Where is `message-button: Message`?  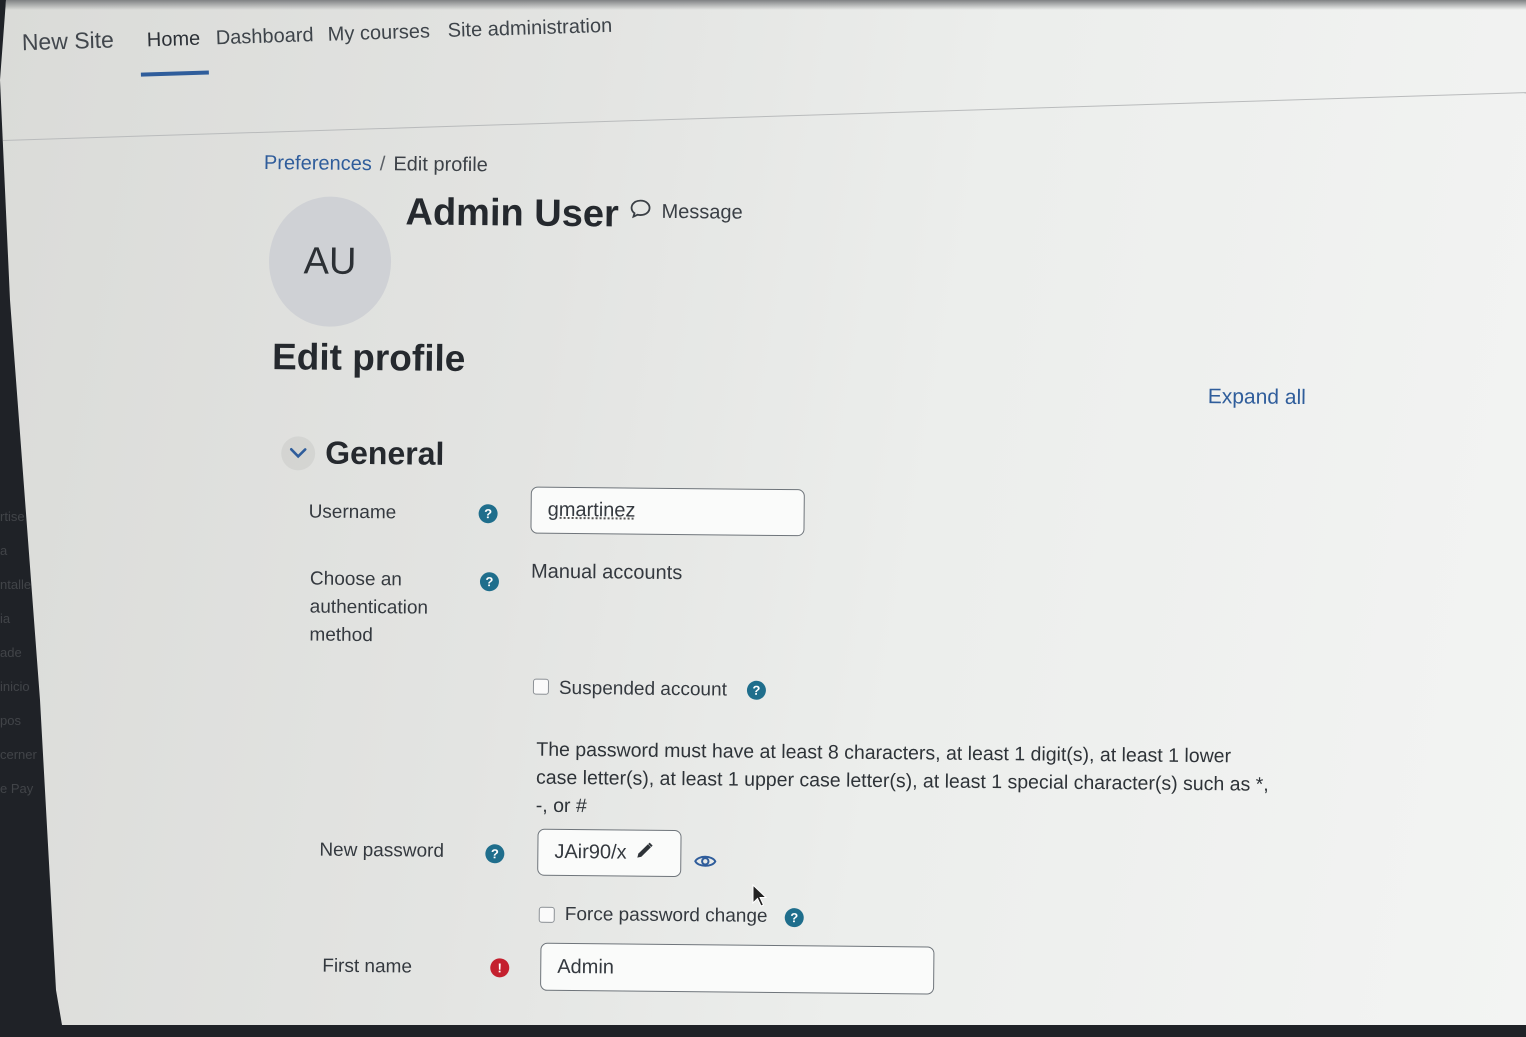 message-button: Message is located at coordinates (686, 212).